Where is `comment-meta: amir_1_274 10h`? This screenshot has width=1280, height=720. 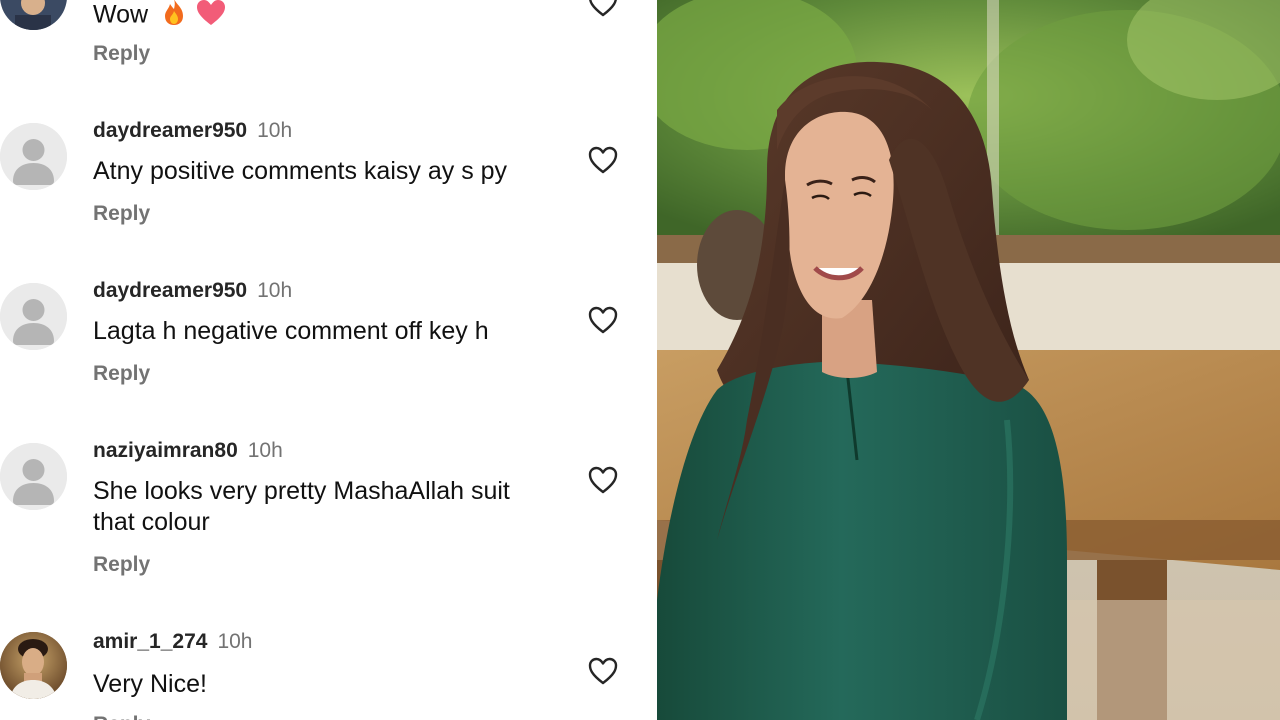 comment-meta: amir_1_274 10h is located at coordinates (172, 642).